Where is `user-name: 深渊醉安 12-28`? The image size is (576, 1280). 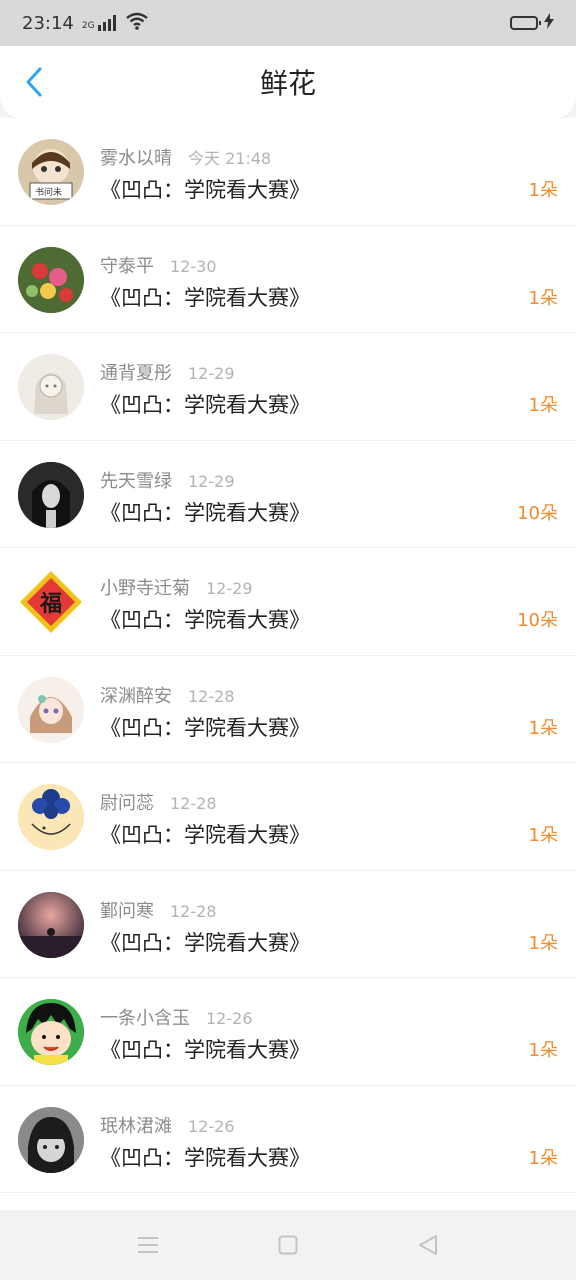 user-name: 深渊醉安 12-28 is located at coordinates (167, 696).